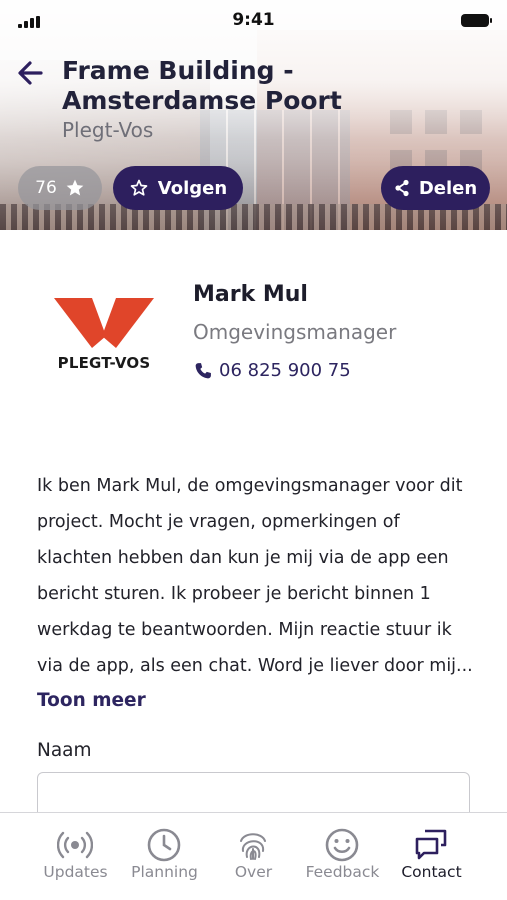 This screenshot has height=900, width=507. I want to click on broadcast-icon, so click(75, 845).